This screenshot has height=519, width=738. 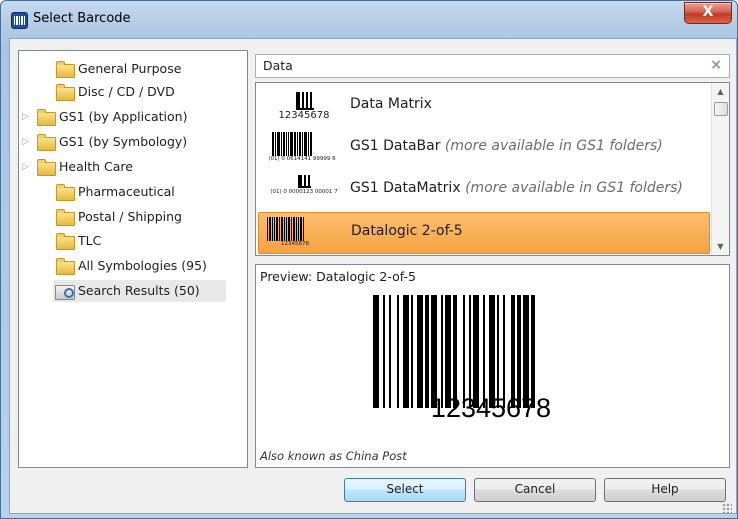 I want to click on tree-item-label: Health Care, so click(x=96, y=166).